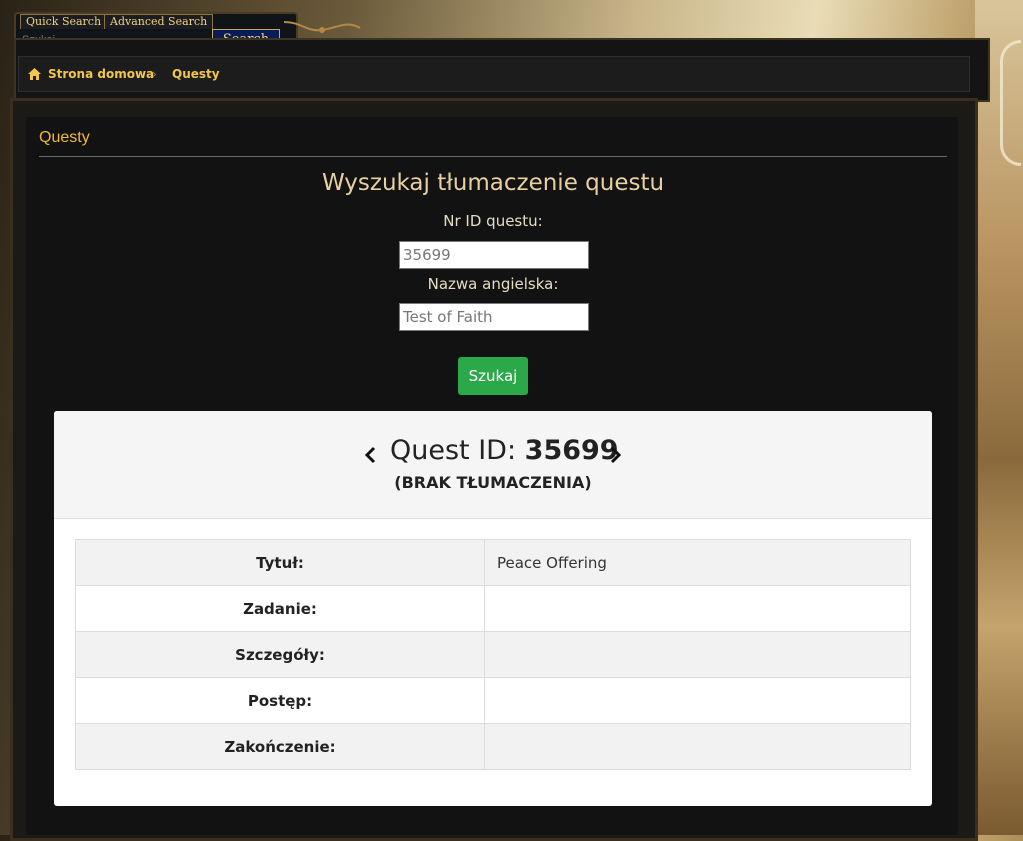 The image size is (1023, 841). What do you see at coordinates (196, 74) in the screenshot?
I see `breadcrumb-questy-link: Questy` at bounding box center [196, 74].